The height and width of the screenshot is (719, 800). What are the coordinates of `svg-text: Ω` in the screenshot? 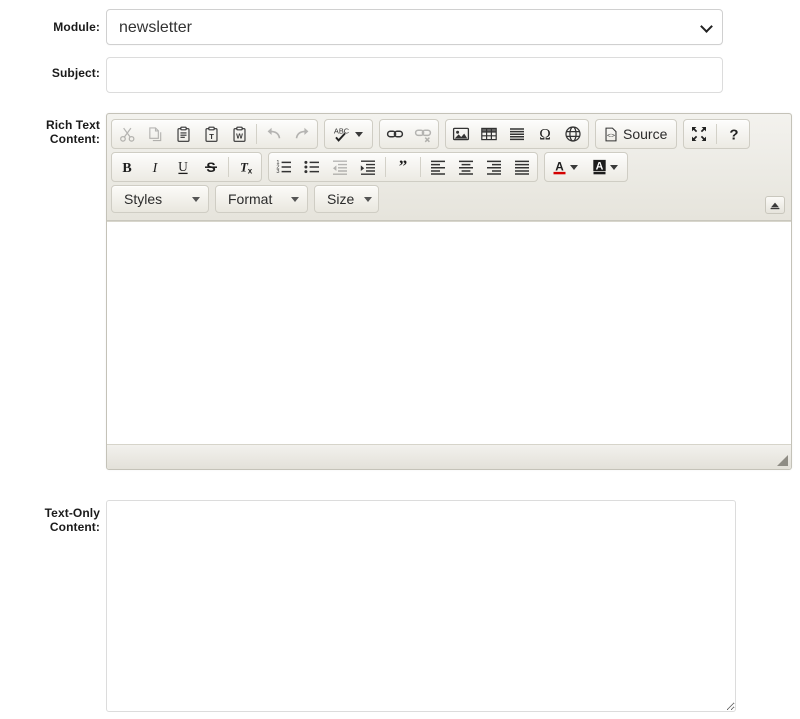 It's located at (545, 135).